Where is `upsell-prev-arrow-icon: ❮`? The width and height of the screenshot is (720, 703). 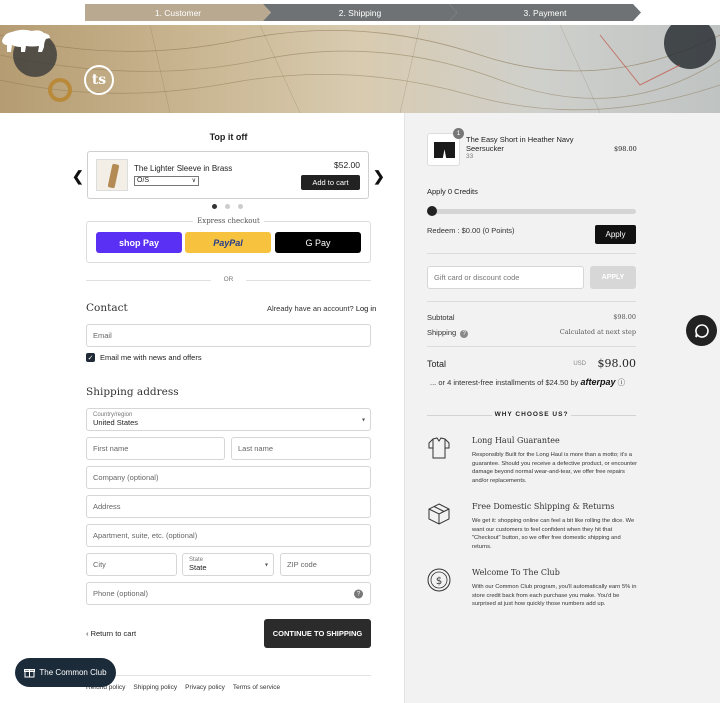 upsell-prev-arrow-icon: ❮ is located at coordinates (78, 176).